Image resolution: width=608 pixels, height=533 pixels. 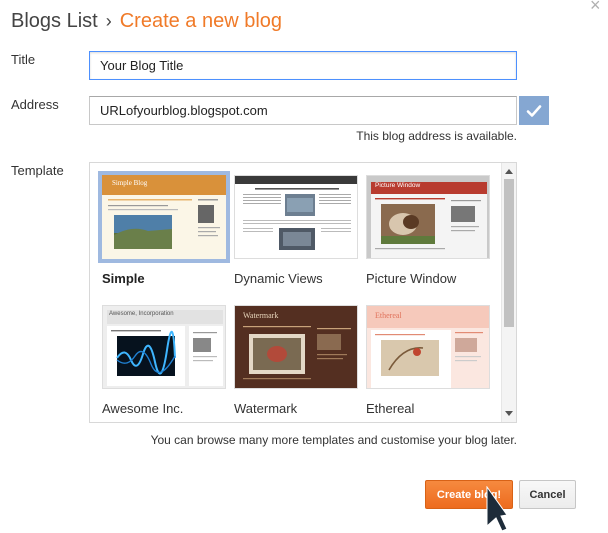 I want to click on thumb-title-awesome-inc: Awesome, Incorporation, so click(x=141, y=314).